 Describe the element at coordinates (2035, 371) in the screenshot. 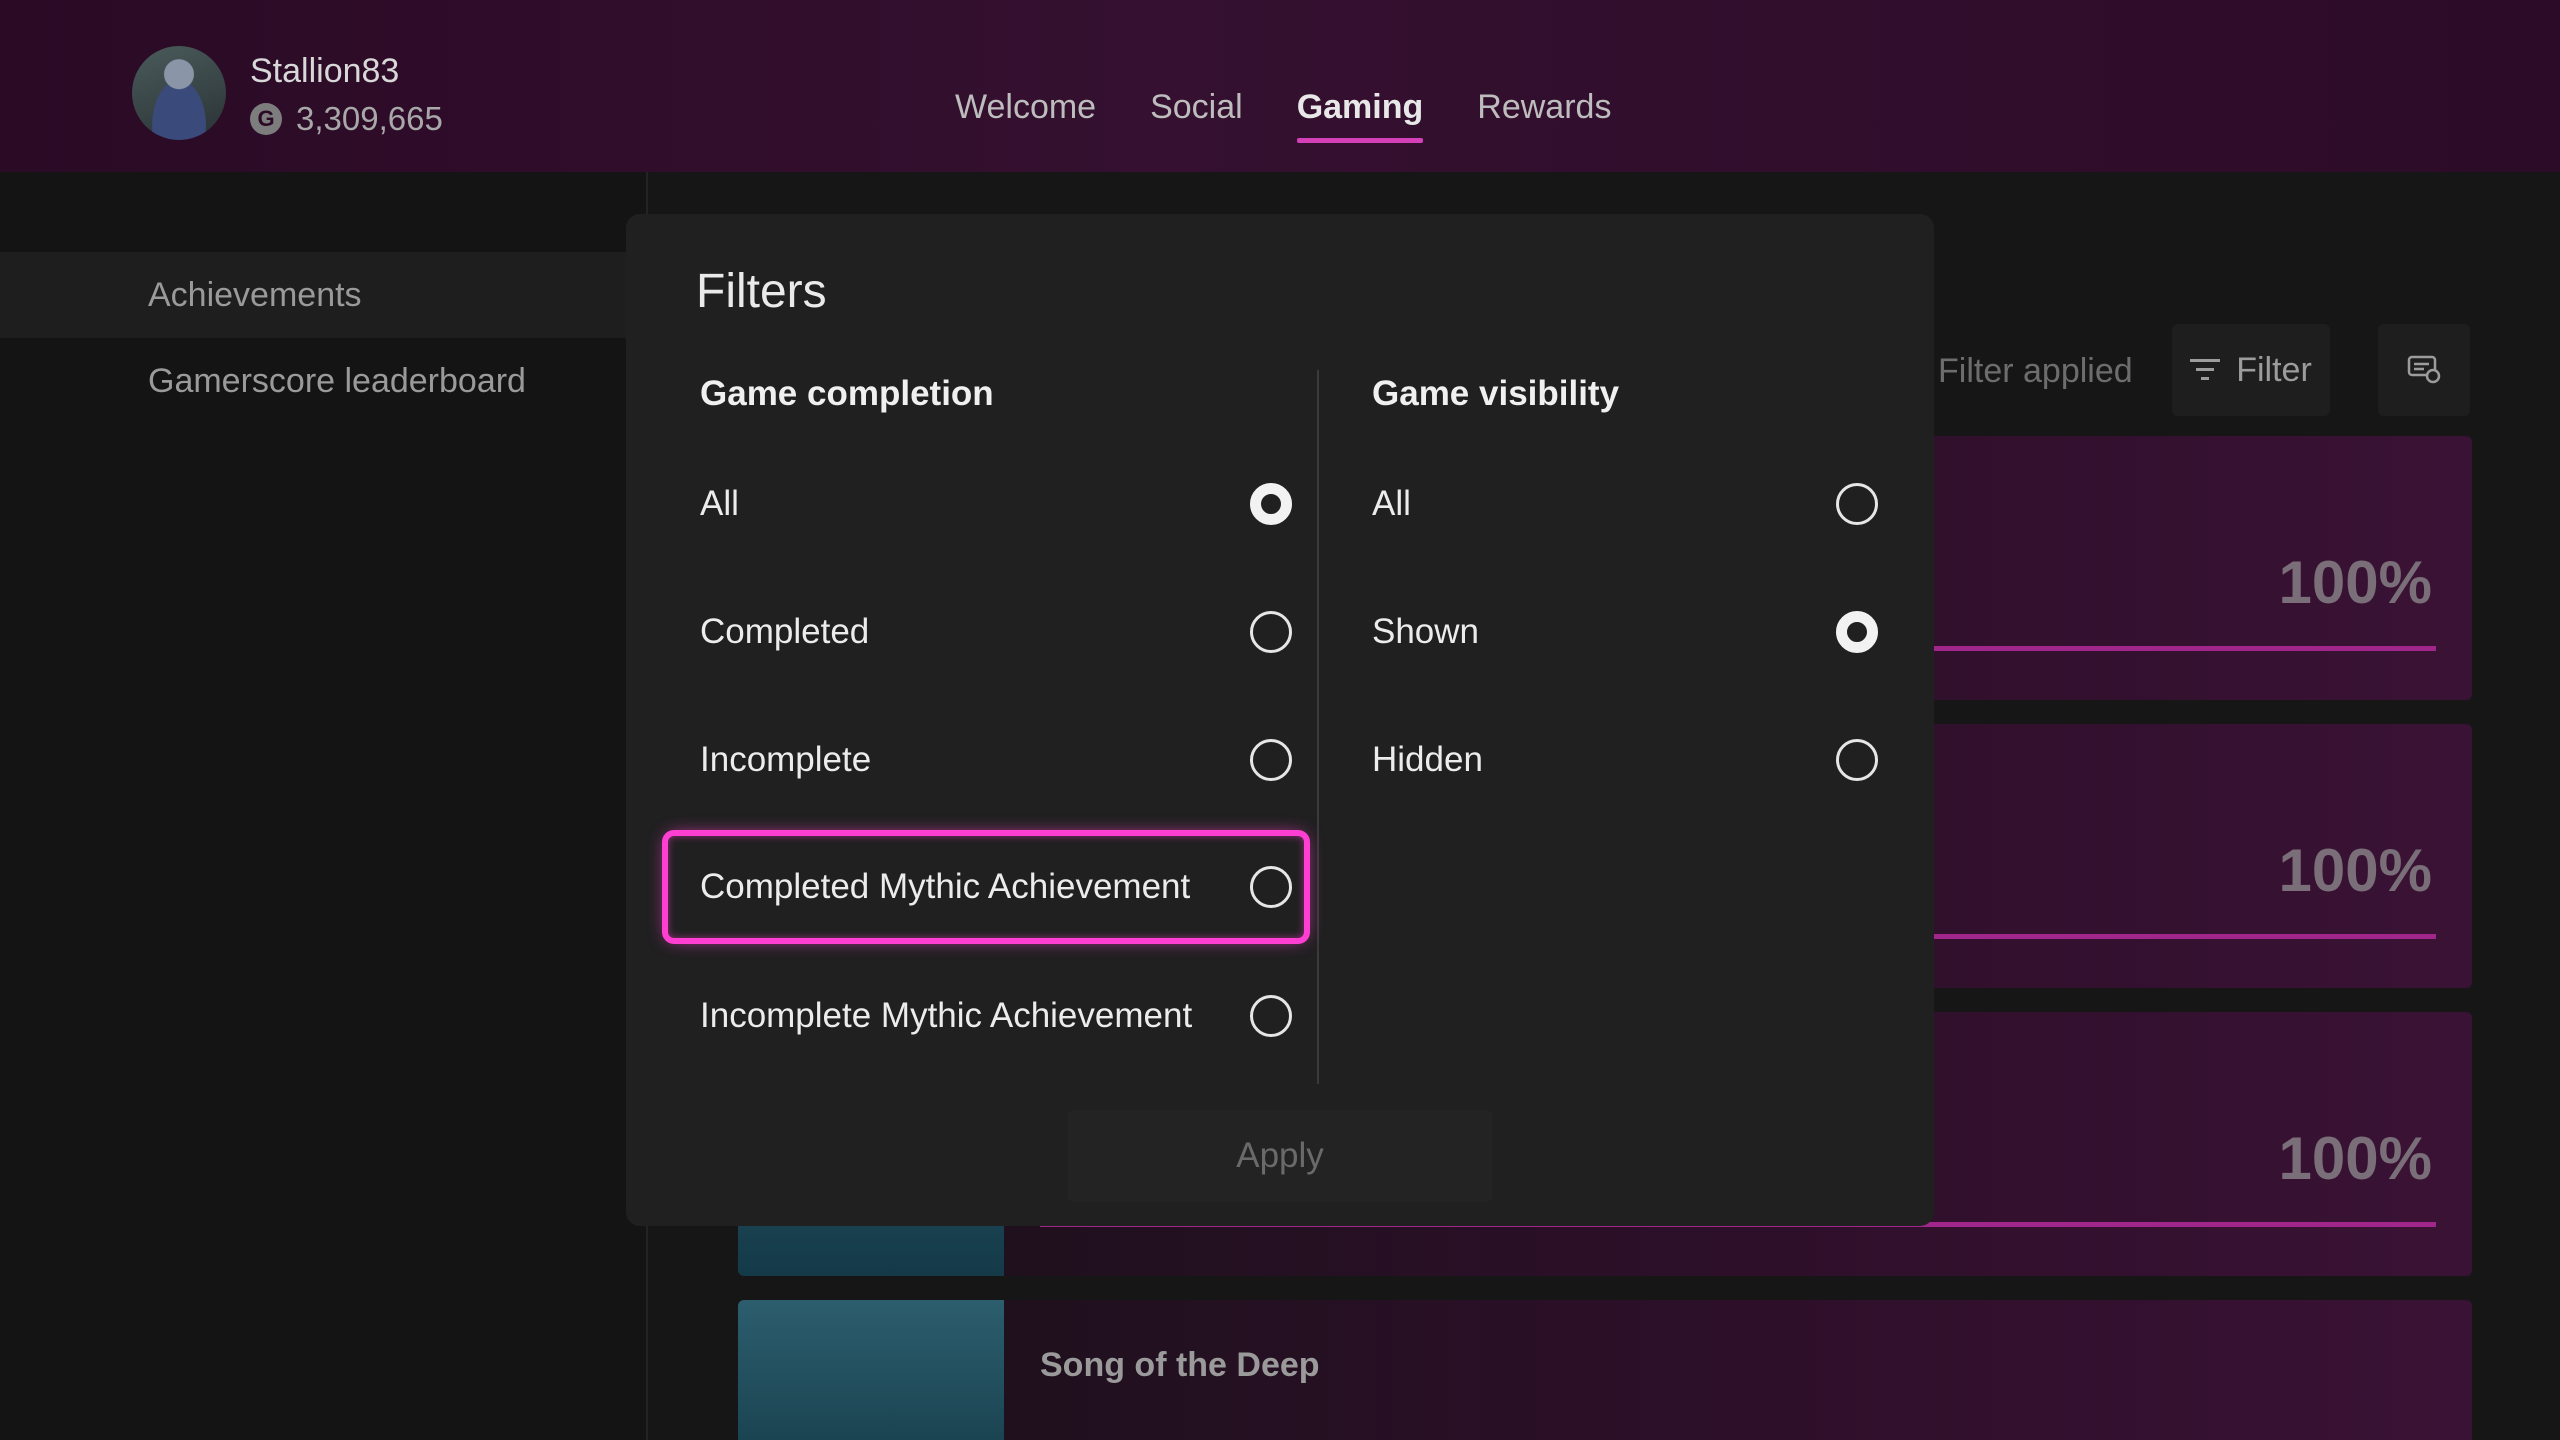

I see `filter-status: Filter applied` at that location.